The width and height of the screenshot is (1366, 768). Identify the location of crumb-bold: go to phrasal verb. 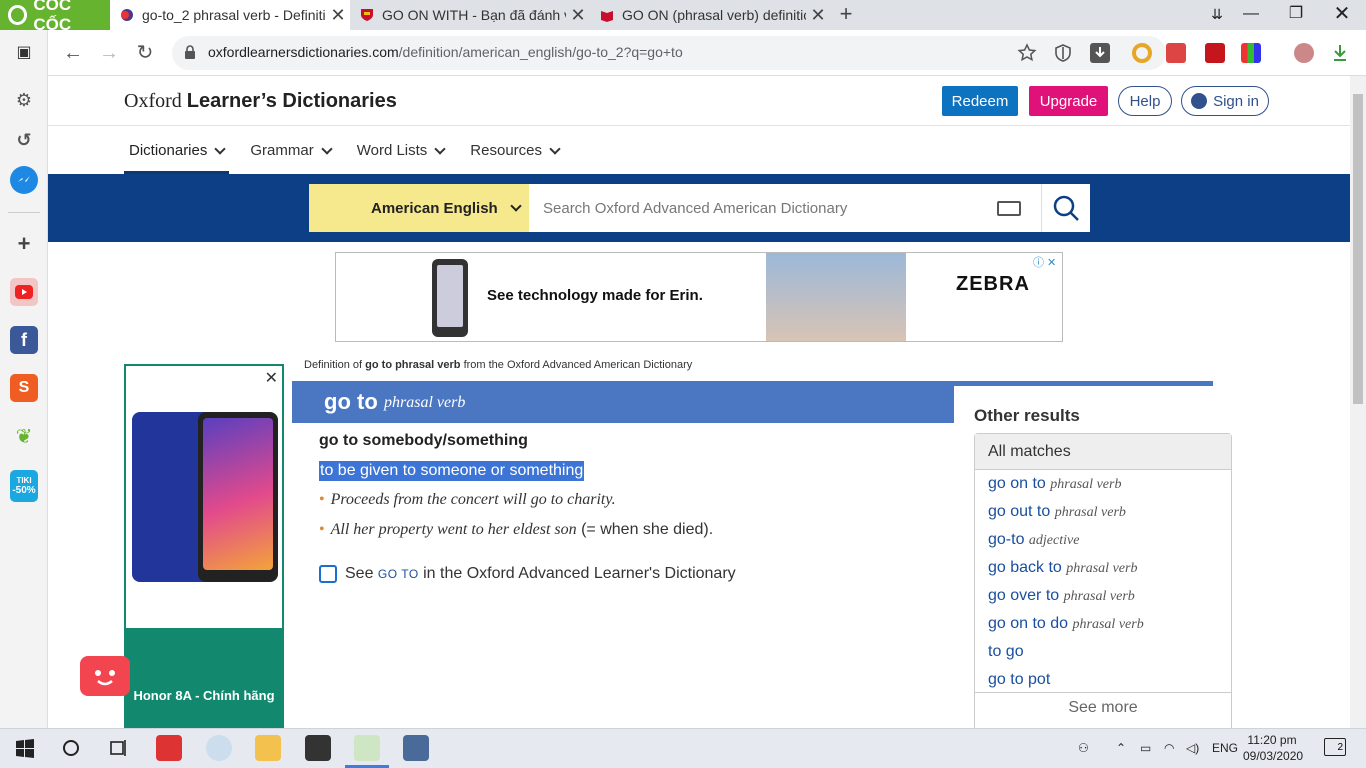
(413, 365).